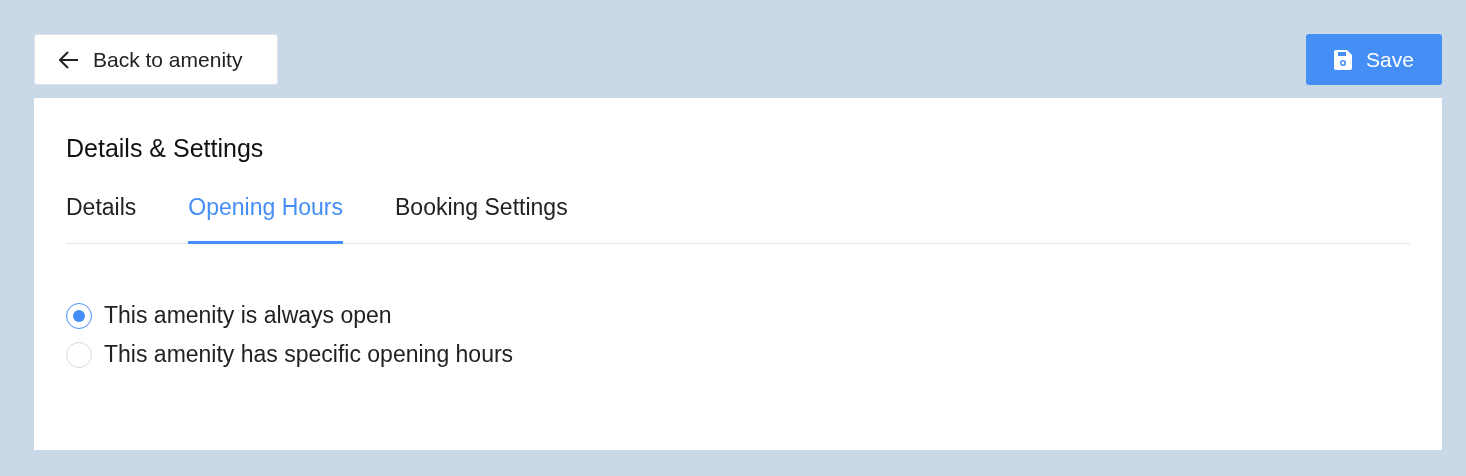  What do you see at coordinates (309, 354) in the screenshot?
I see `option-label: This amenity has specific opening hours` at bounding box center [309, 354].